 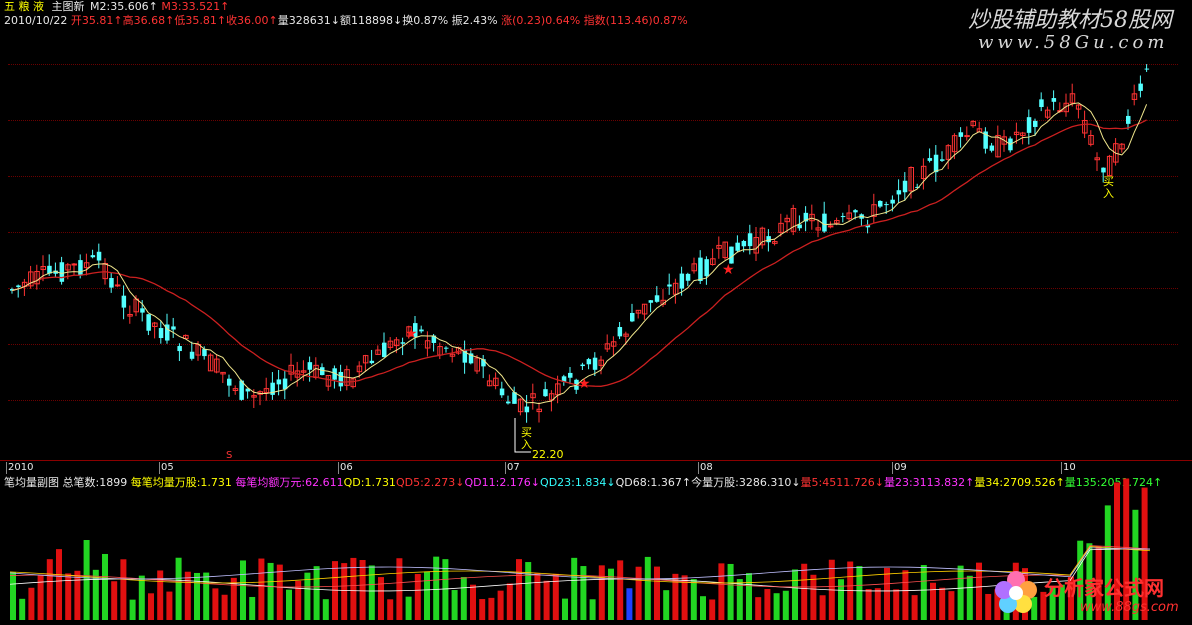 What do you see at coordinates (1016, 592) in the screenshot?
I see `flower-logo-icon` at bounding box center [1016, 592].